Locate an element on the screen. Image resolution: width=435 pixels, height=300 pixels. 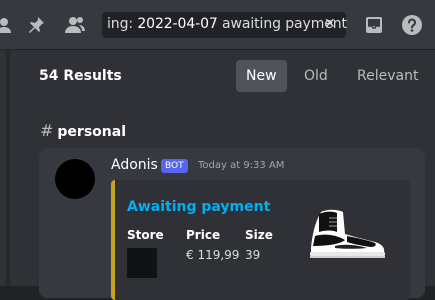
chat-area-edge is located at coordinates (11, 168).